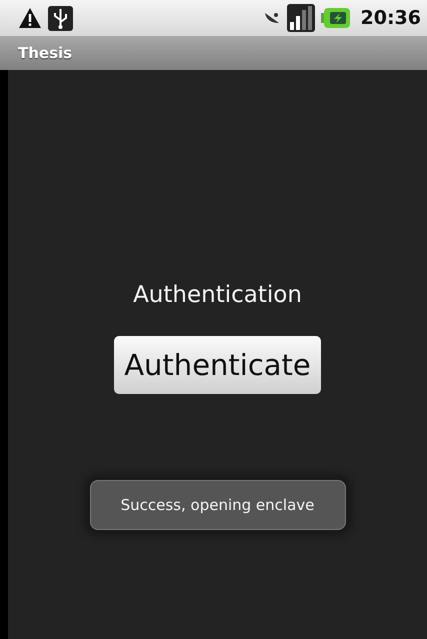 Image resolution: width=427 pixels, height=639 pixels. Describe the element at coordinates (30, 18) in the screenshot. I see `warning-icon` at that location.